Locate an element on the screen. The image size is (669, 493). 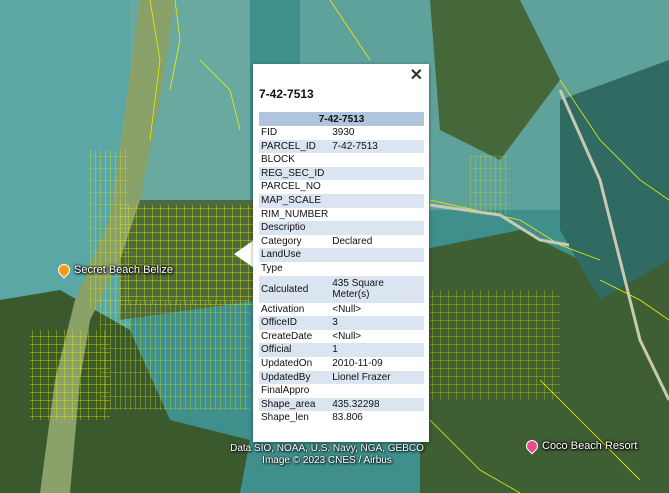
attribute-row: LandUse is located at coordinates (341, 255).